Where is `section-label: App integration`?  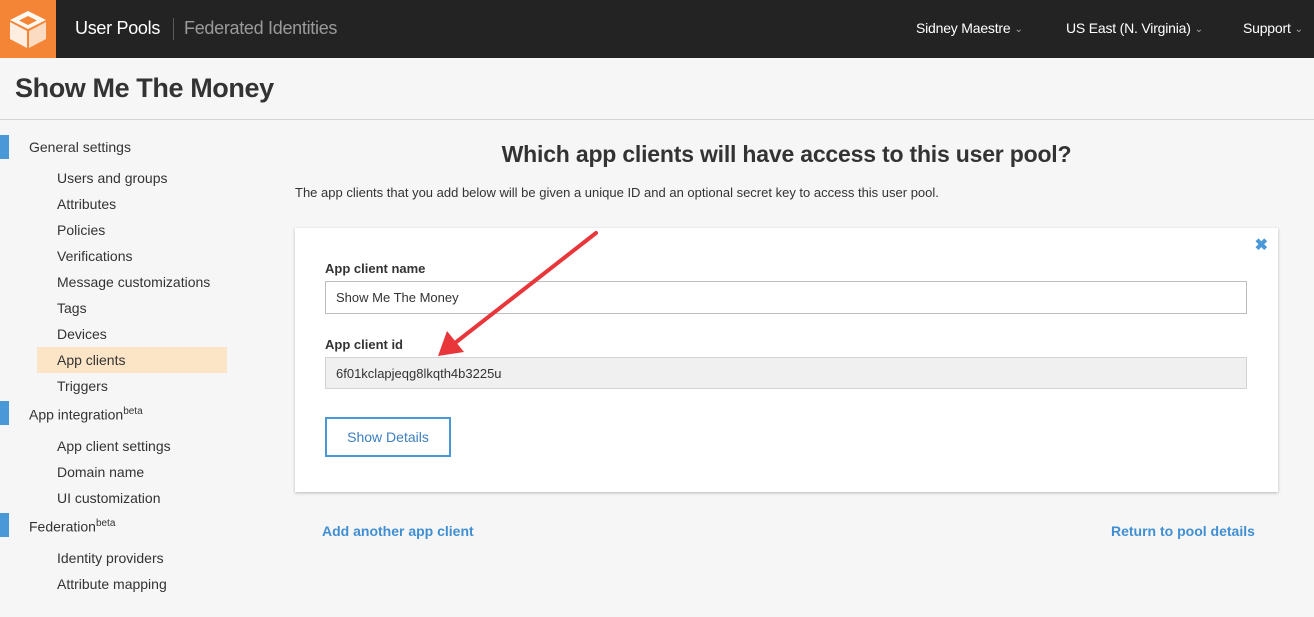 section-label: App integration is located at coordinates (76, 414).